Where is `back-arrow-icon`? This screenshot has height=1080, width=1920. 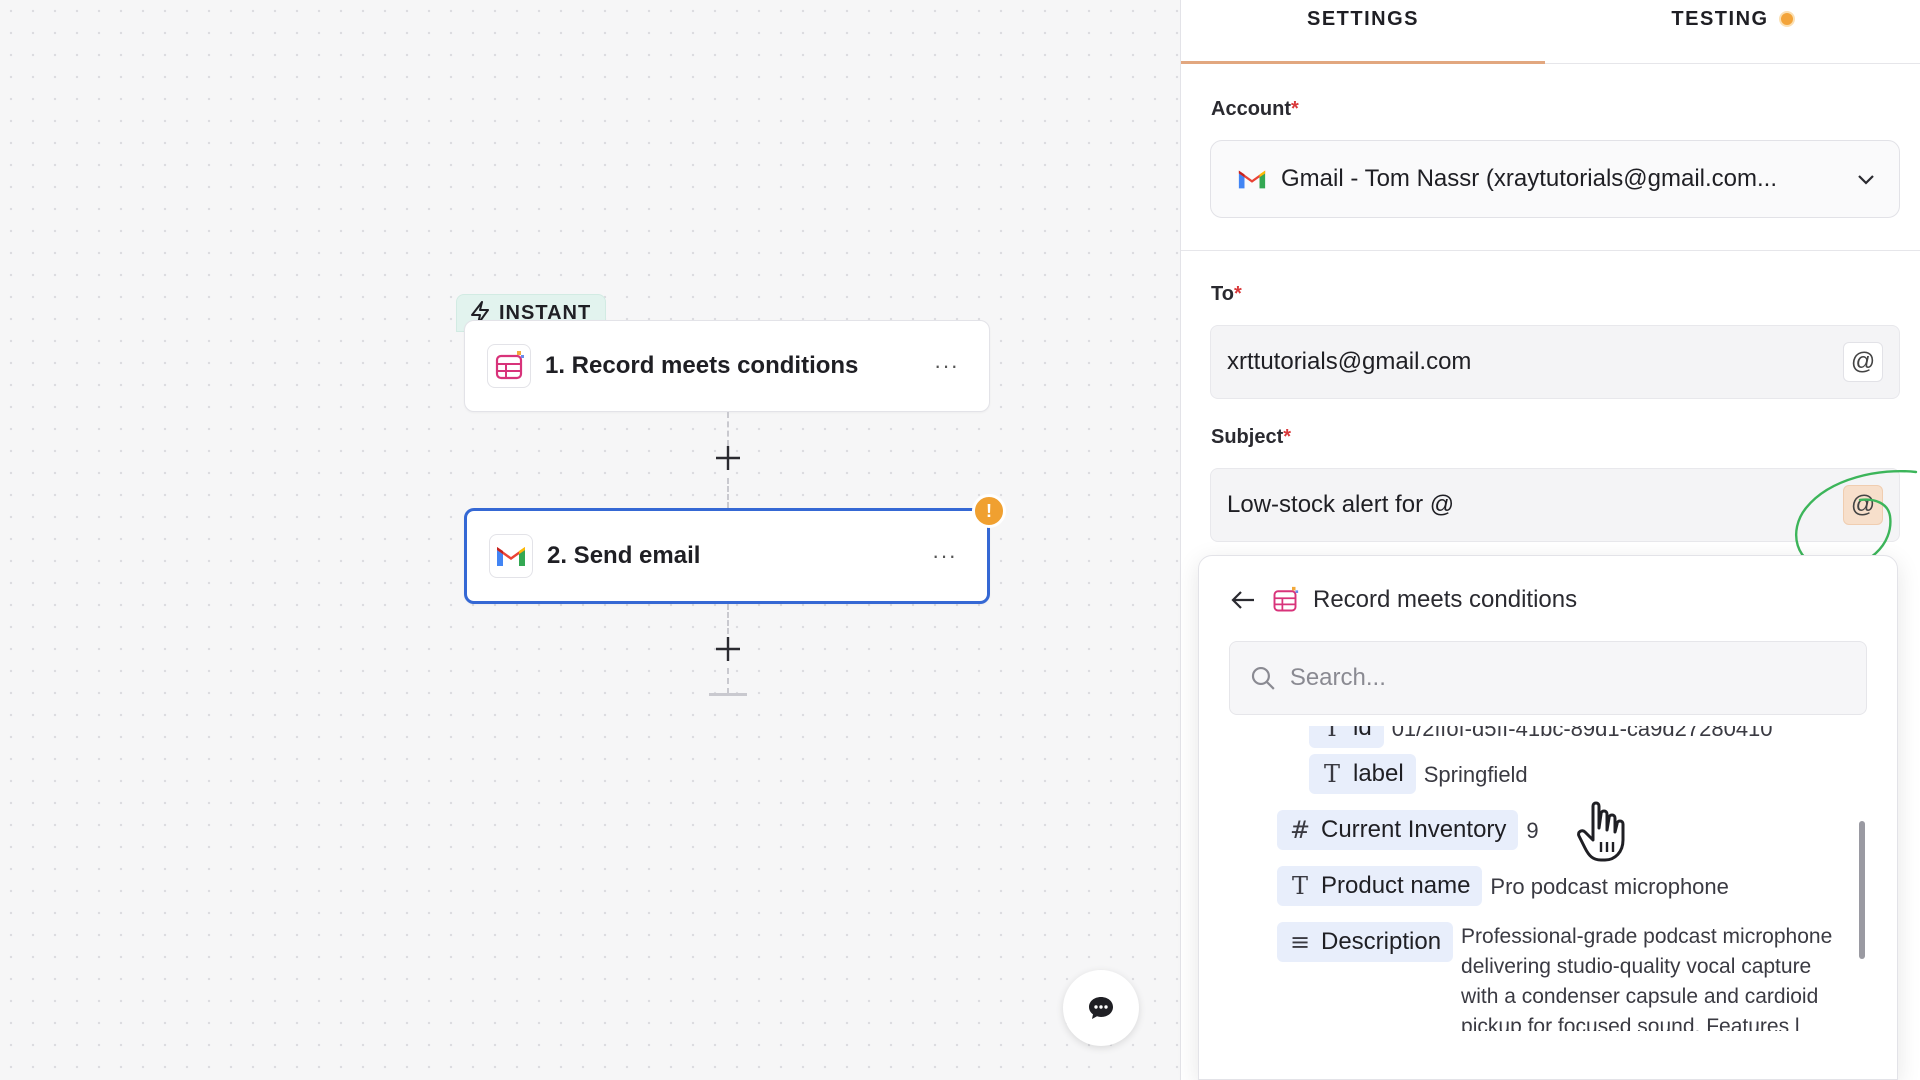 back-arrow-icon is located at coordinates (1243, 600).